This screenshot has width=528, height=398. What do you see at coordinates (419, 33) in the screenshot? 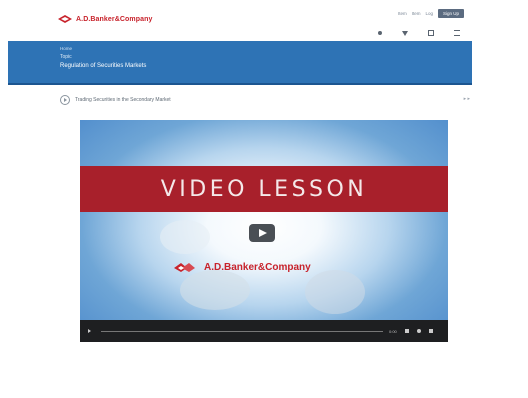
I see `header-icons` at bounding box center [419, 33].